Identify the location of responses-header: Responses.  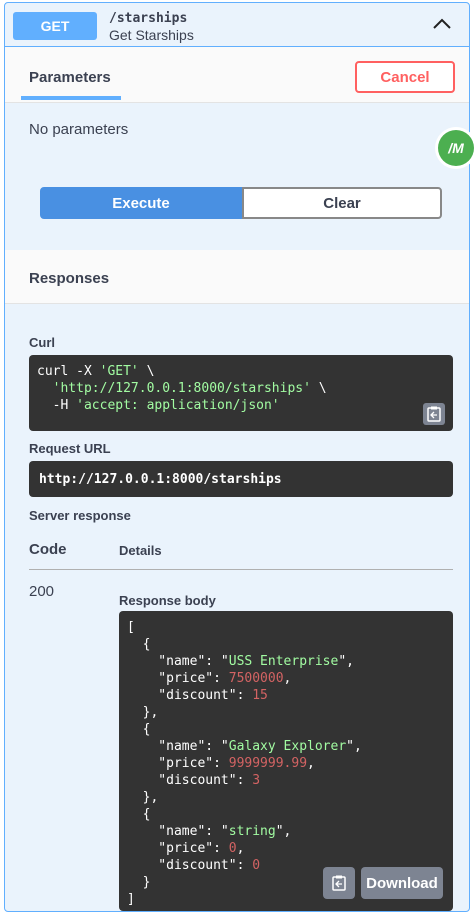
(237, 277).